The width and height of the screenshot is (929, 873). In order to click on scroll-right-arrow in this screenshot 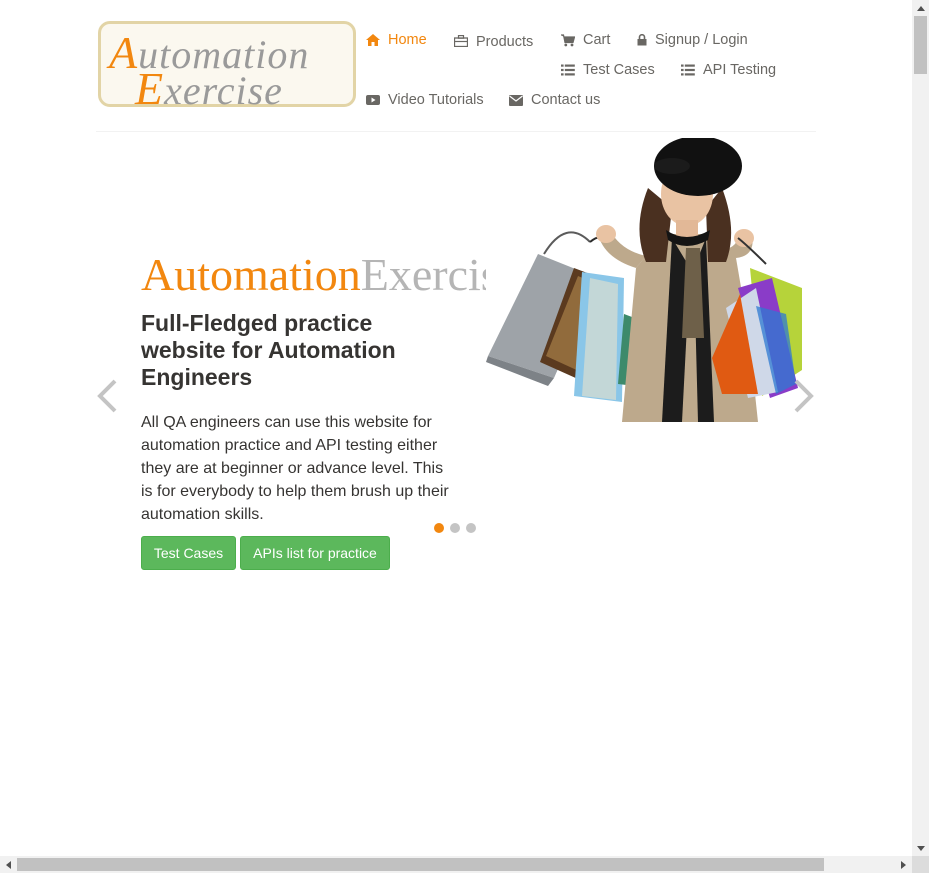, I will do `click(903, 864)`.